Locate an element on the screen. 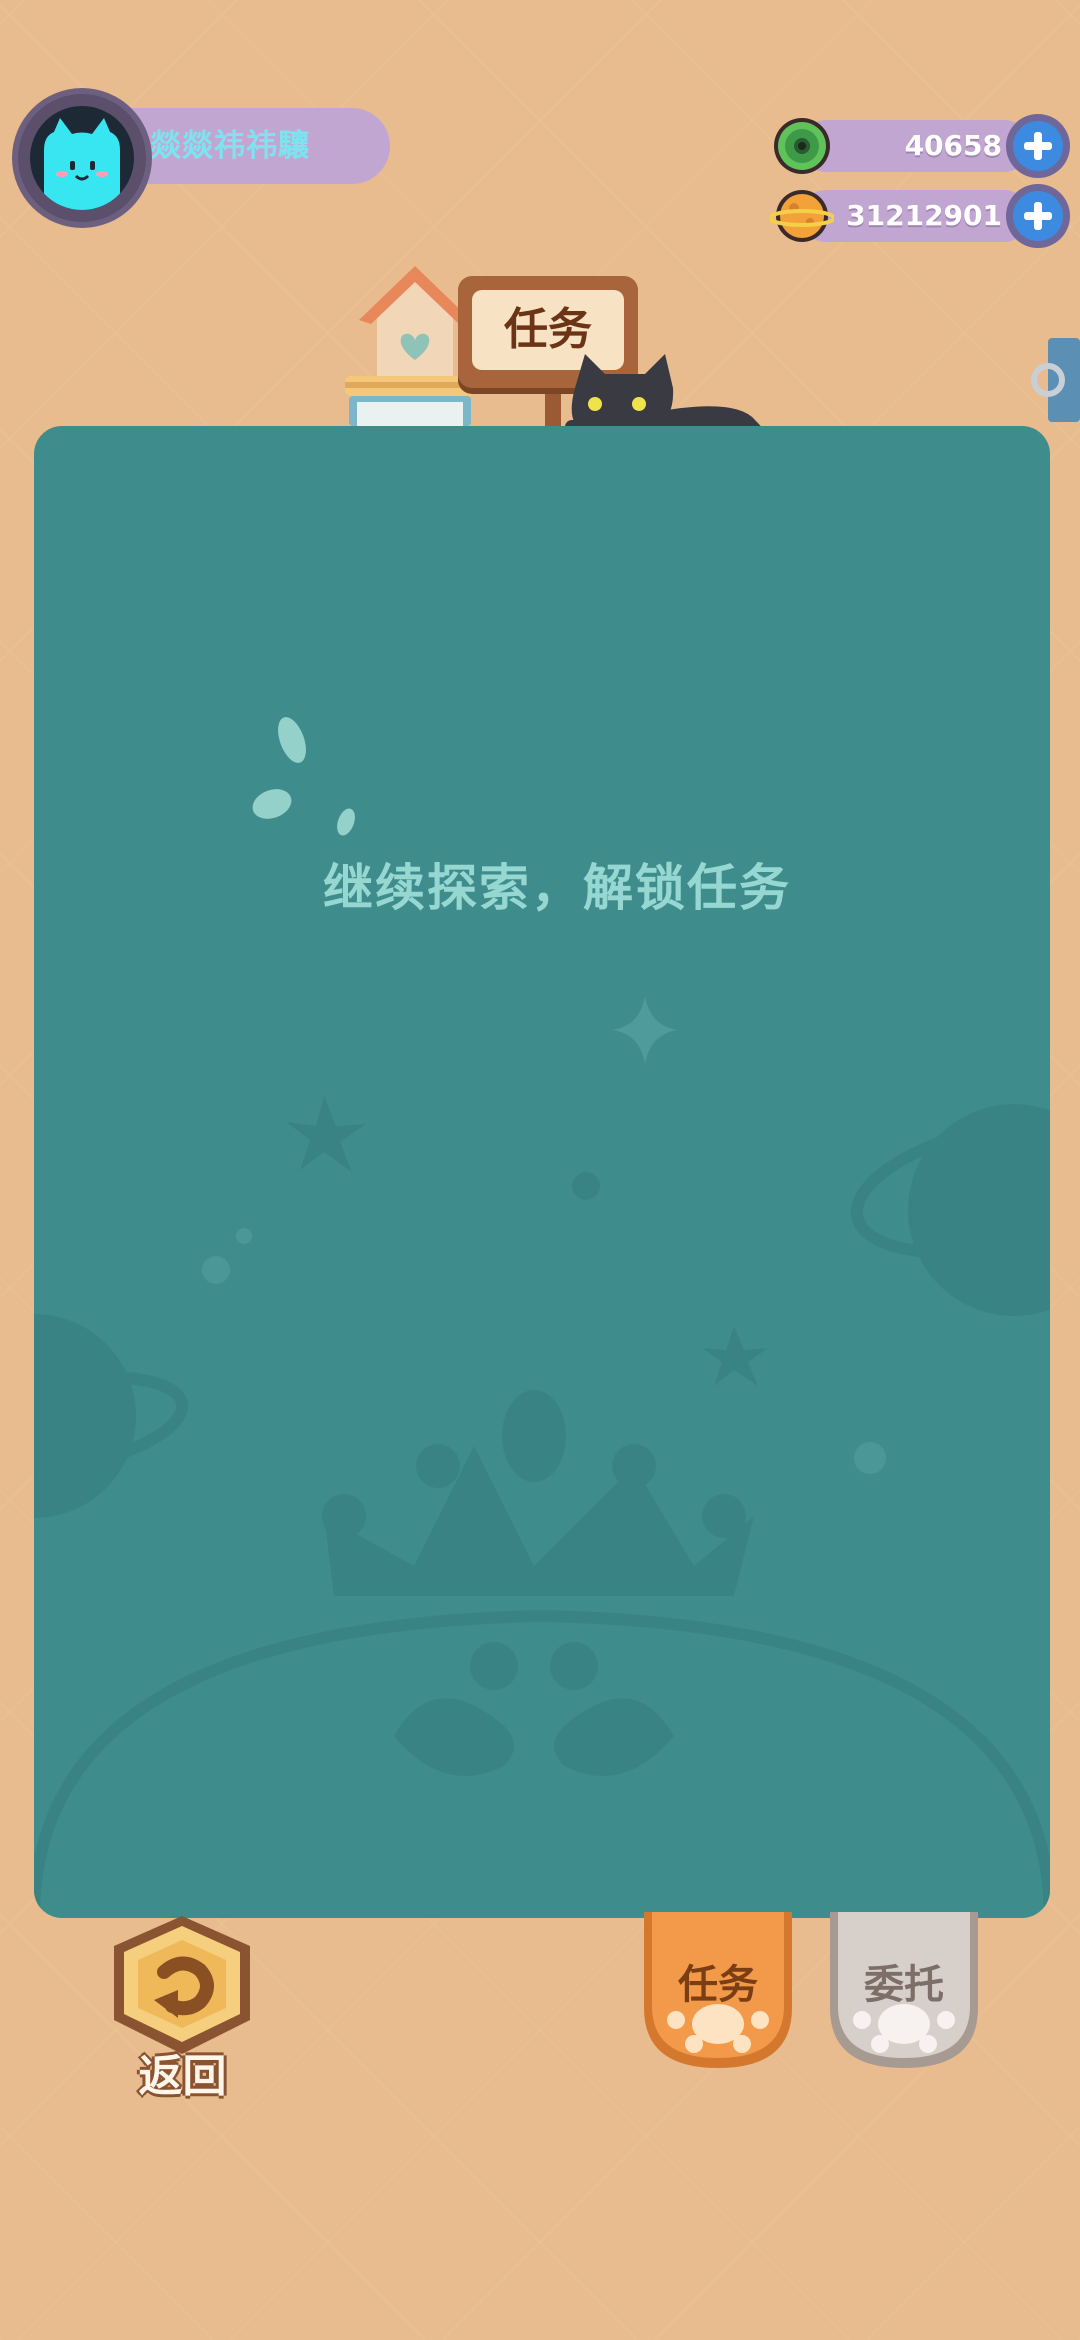 This screenshot has height=2340, width=1080. empty-task-message: 继续探索，解锁任务 is located at coordinates (557, 888).